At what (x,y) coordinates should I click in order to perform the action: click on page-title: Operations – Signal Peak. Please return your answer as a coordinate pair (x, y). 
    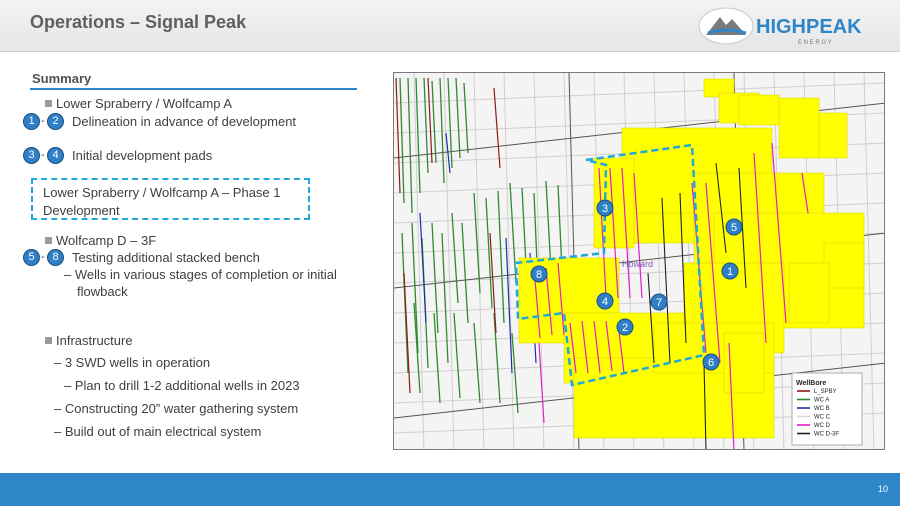
    Looking at the image, I should click on (138, 22).